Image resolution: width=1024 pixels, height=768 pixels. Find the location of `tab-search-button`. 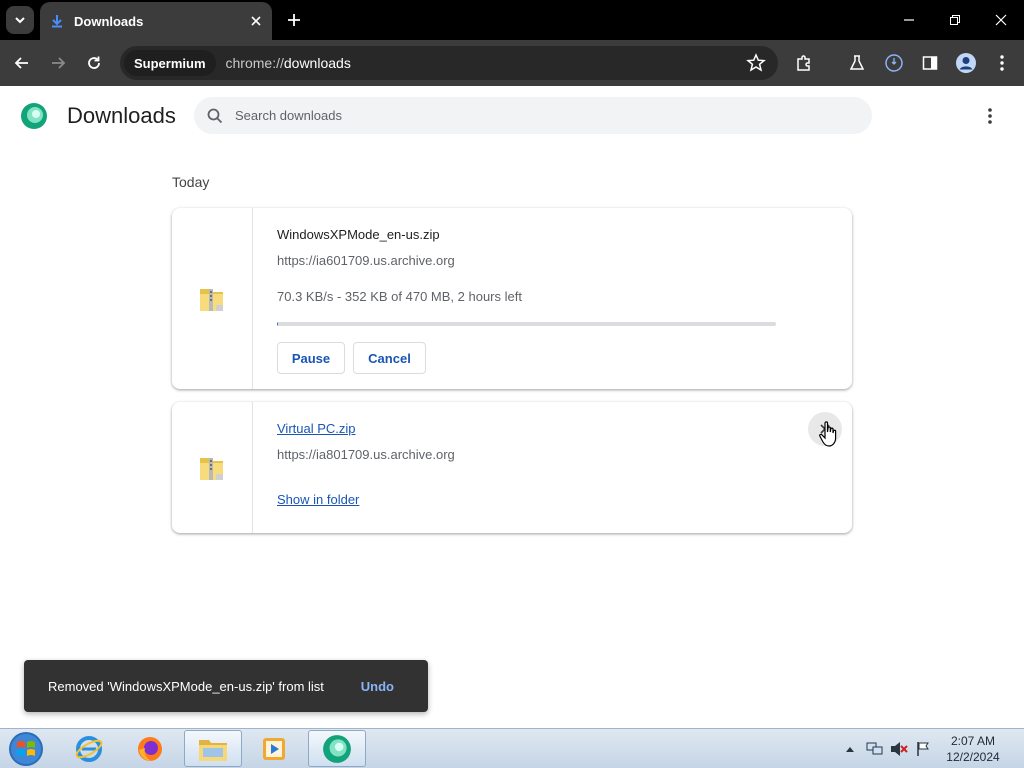

tab-search-button is located at coordinates (20, 20).